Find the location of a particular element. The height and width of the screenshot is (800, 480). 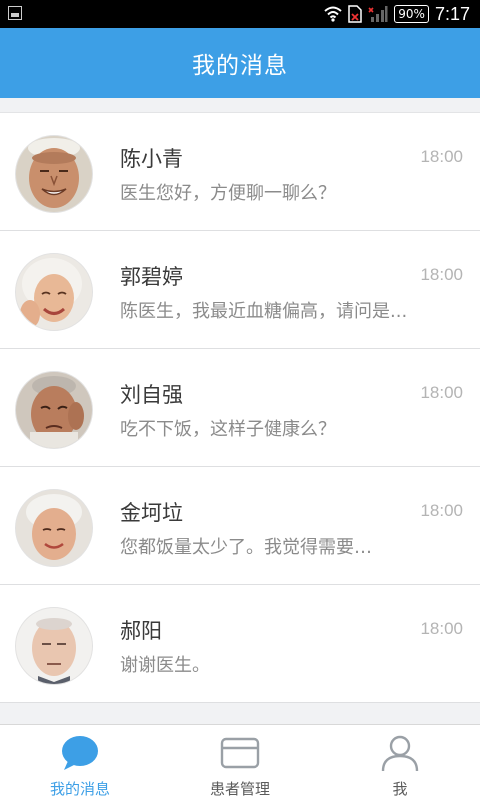

no-sim-icon is located at coordinates (355, 14).